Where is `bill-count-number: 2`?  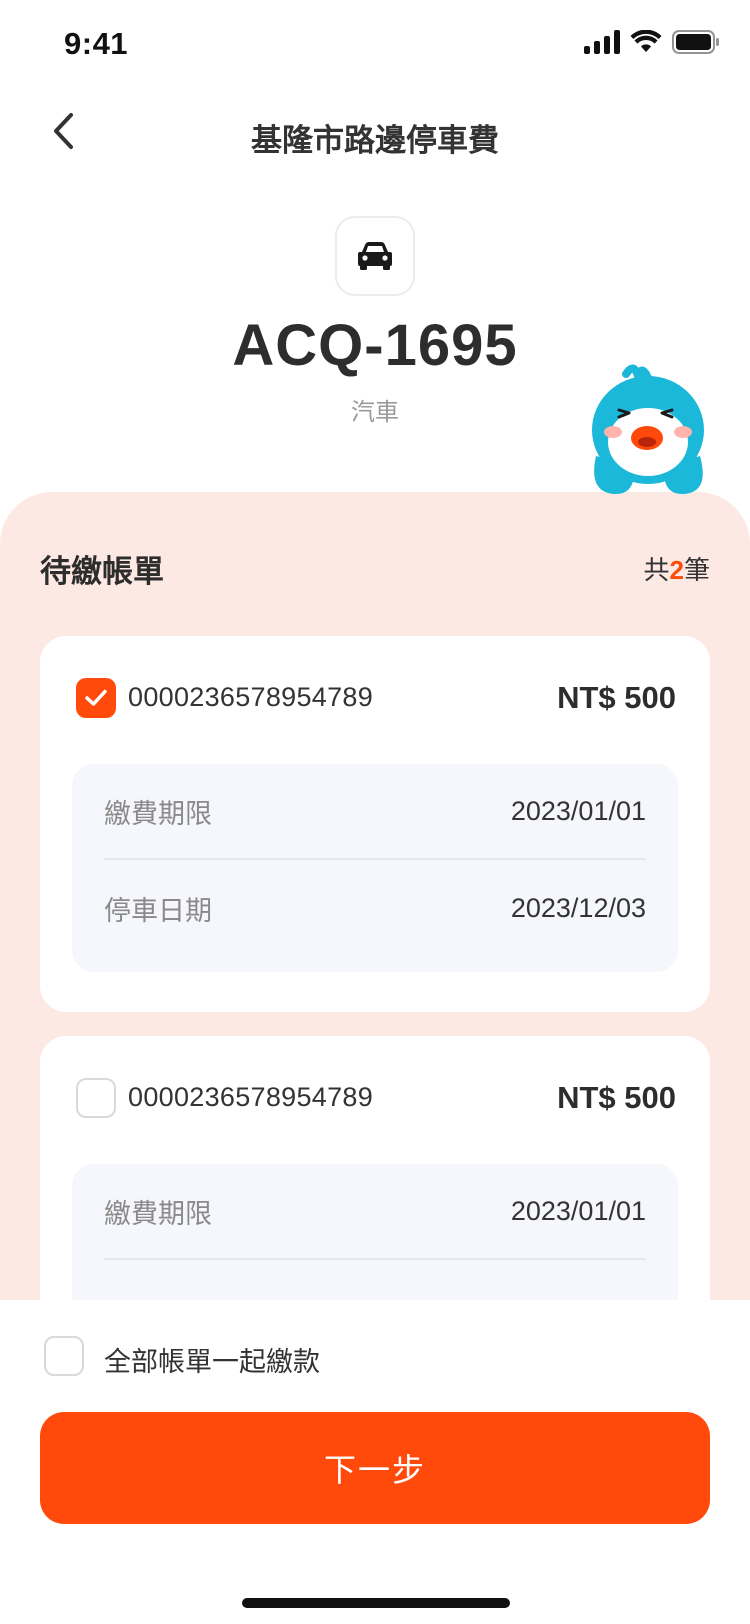 bill-count-number: 2 is located at coordinates (676, 570).